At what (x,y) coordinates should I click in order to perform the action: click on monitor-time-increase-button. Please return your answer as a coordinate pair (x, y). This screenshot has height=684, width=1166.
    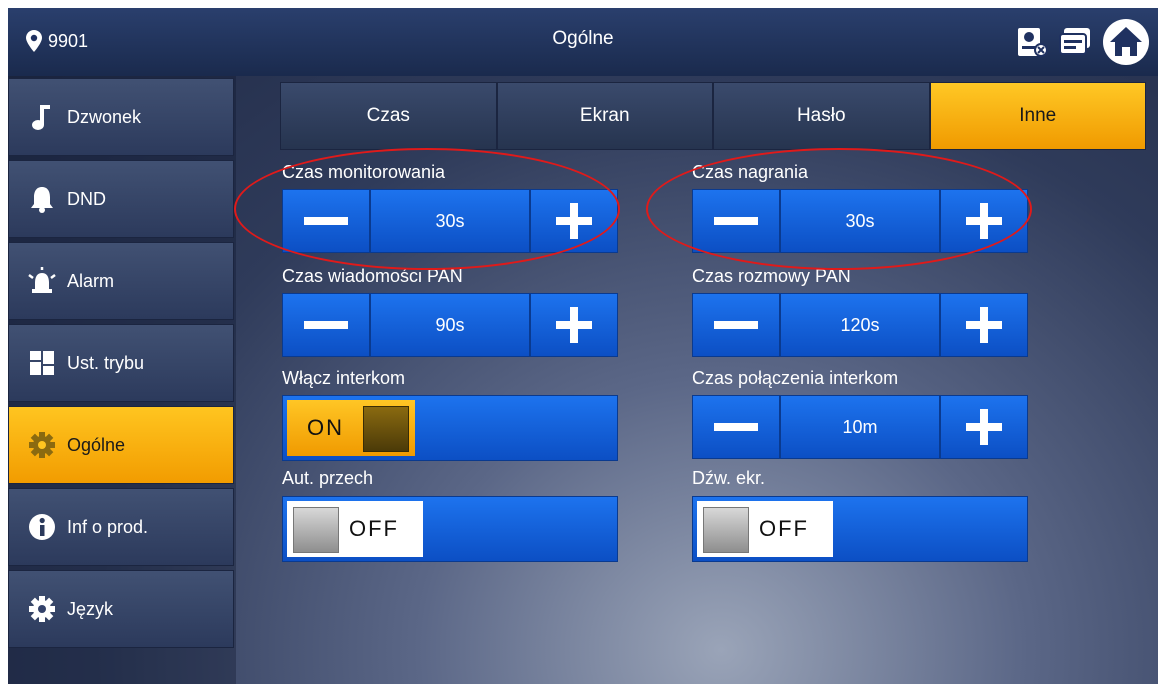
    Looking at the image, I should click on (574, 221).